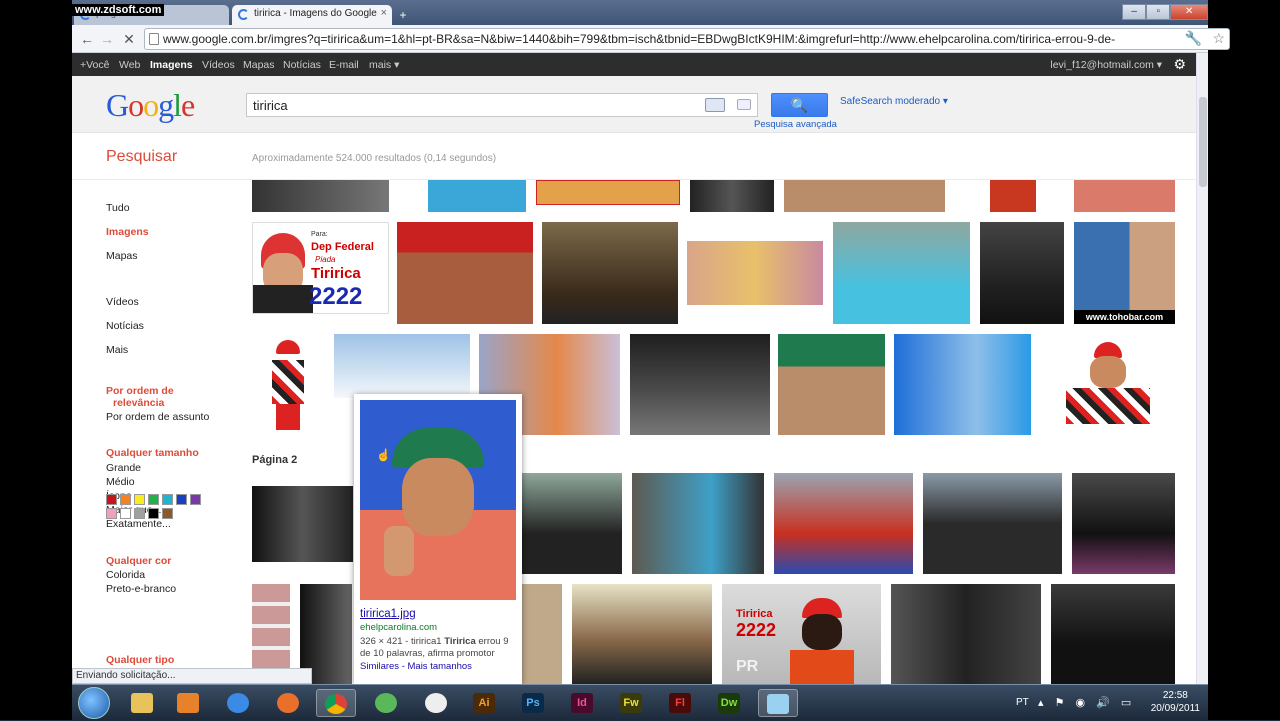 This screenshot has width=1280, height=721. What do you see at coordinates (195, 499) in the screenshot?
I see `swatch-purple` at bounding box center [195, 499].